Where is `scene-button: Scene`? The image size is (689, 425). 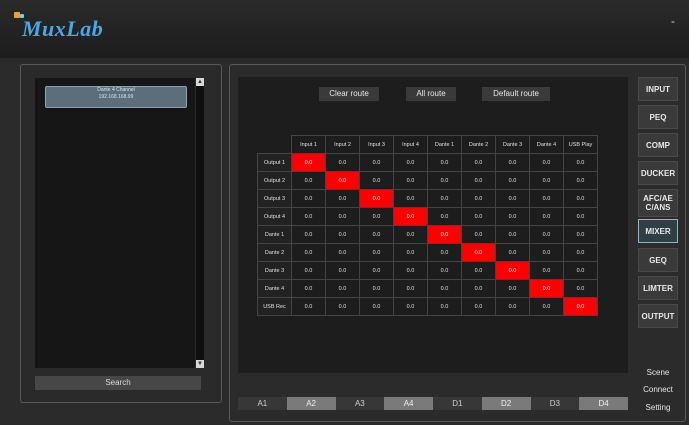 scene-button: Scene is located at coordinates (658, 372).